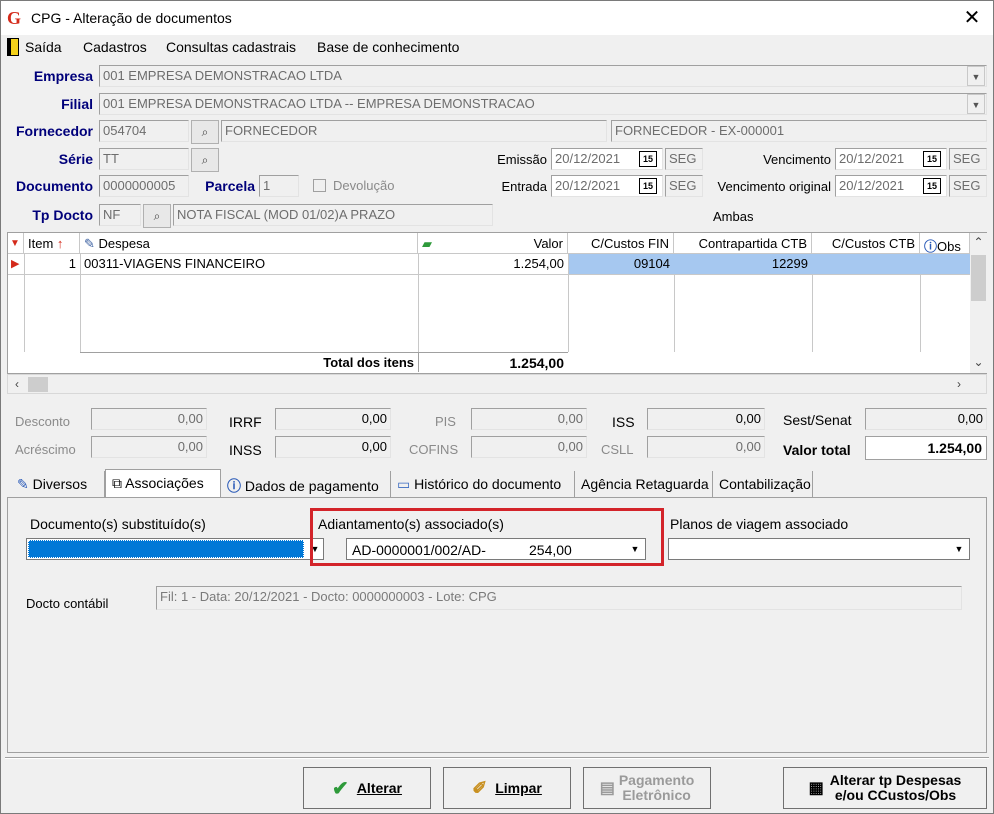 The width and height of the screenshot is (994, 814). Describe the element at coordinates (743, 243) in the screenshot. I see `col-header-contrapartida: Contrapartida CTB` at that location.